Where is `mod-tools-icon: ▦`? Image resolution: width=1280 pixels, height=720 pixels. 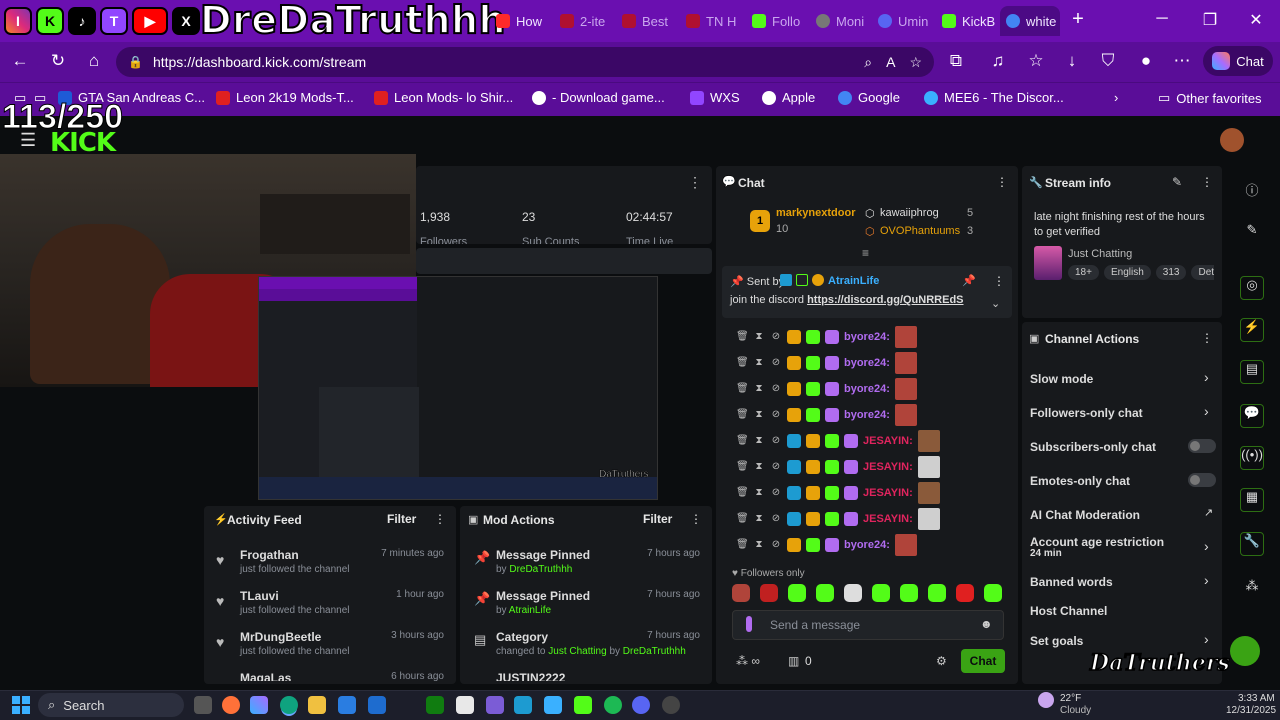 mod-tools-icon: ▦ is located at coordinates (1252, 500).